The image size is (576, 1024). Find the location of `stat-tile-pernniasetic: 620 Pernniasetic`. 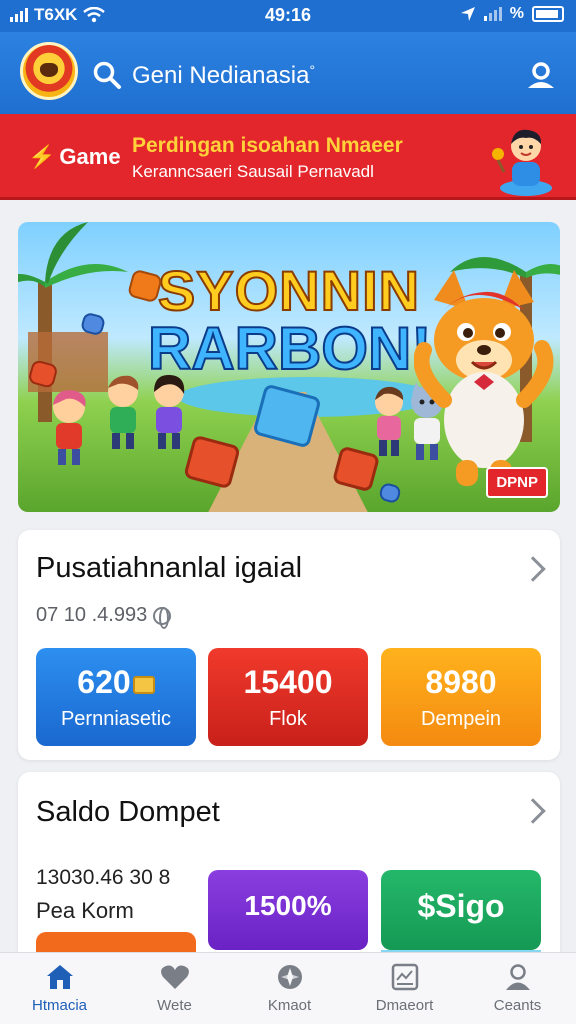

stat-tile-pernniasetic: 620 Pernniasetic is located at coordinates (116, 697).